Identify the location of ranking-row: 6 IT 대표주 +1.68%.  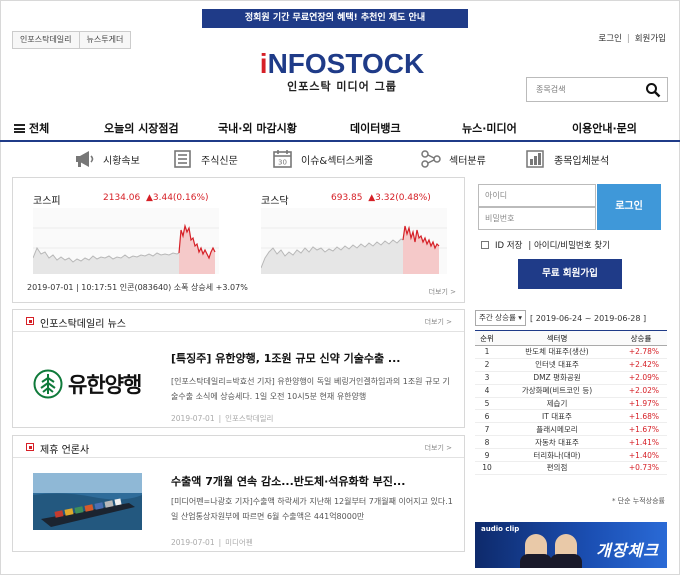
(571, 416).